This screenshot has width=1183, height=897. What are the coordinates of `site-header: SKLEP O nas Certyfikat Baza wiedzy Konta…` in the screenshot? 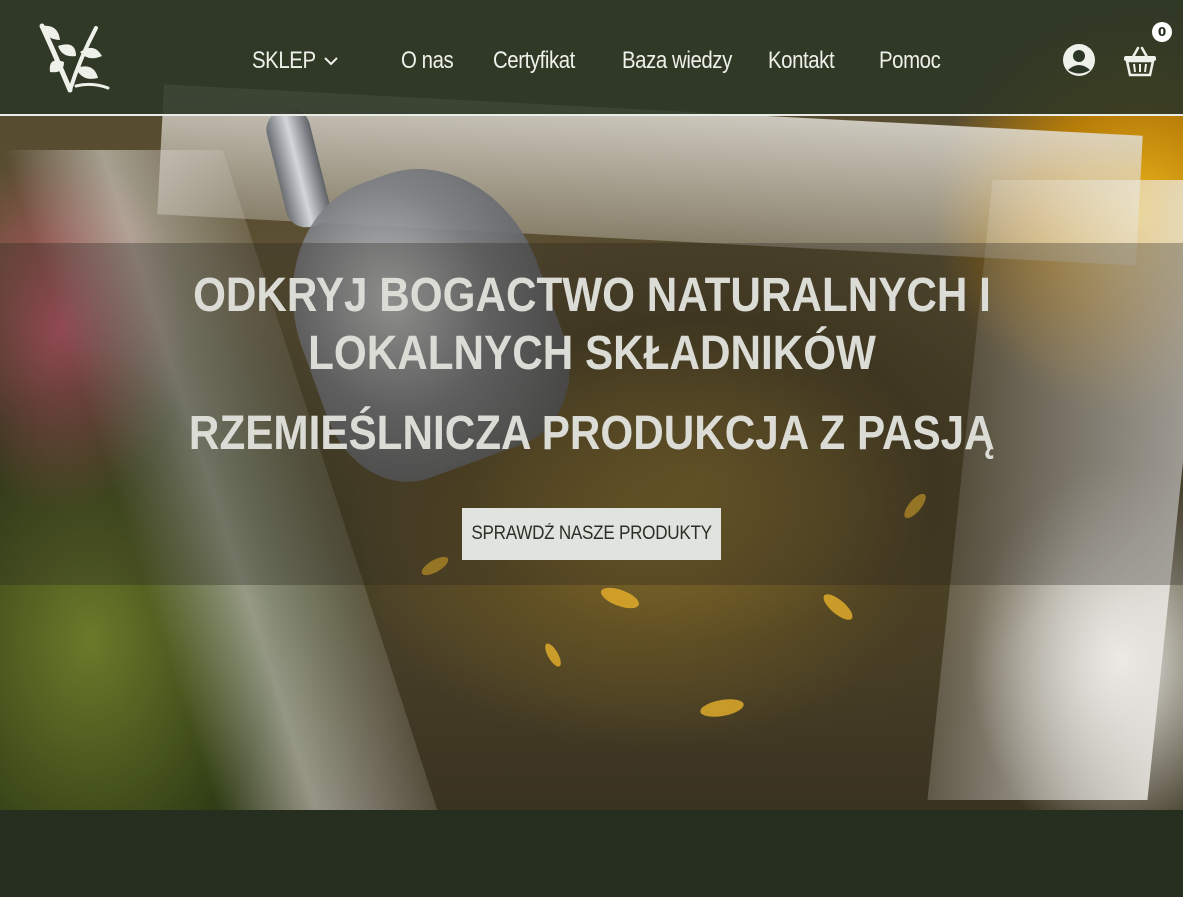 It's located at (591, 58).